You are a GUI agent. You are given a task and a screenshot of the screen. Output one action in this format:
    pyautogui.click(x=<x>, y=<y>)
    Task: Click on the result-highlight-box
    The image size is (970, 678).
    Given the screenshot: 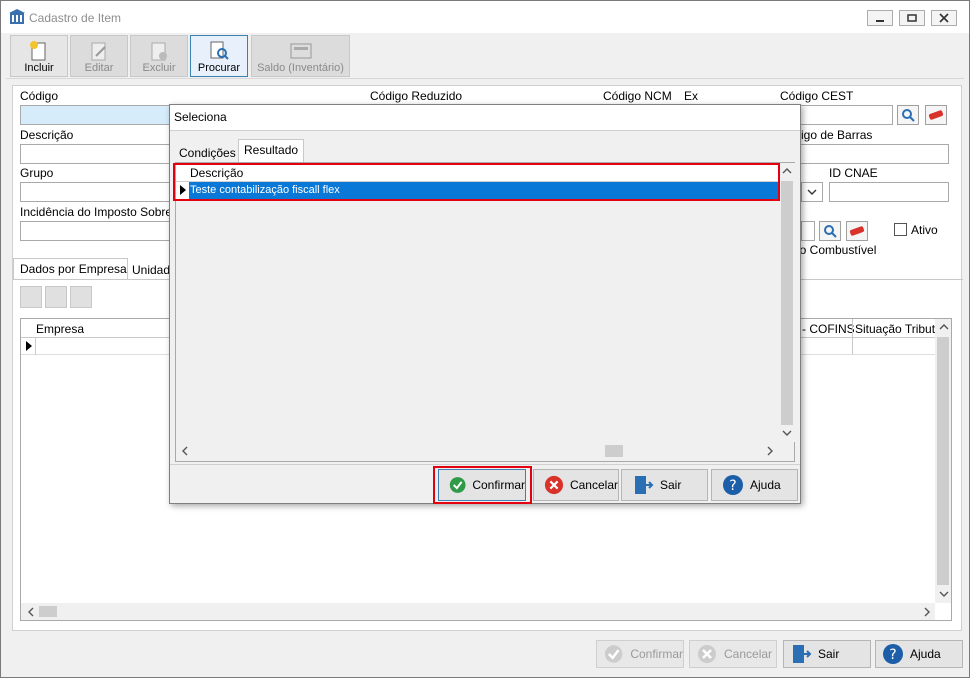 What is the action you would take?
    pyautogui.click(x=476, y=182)
    